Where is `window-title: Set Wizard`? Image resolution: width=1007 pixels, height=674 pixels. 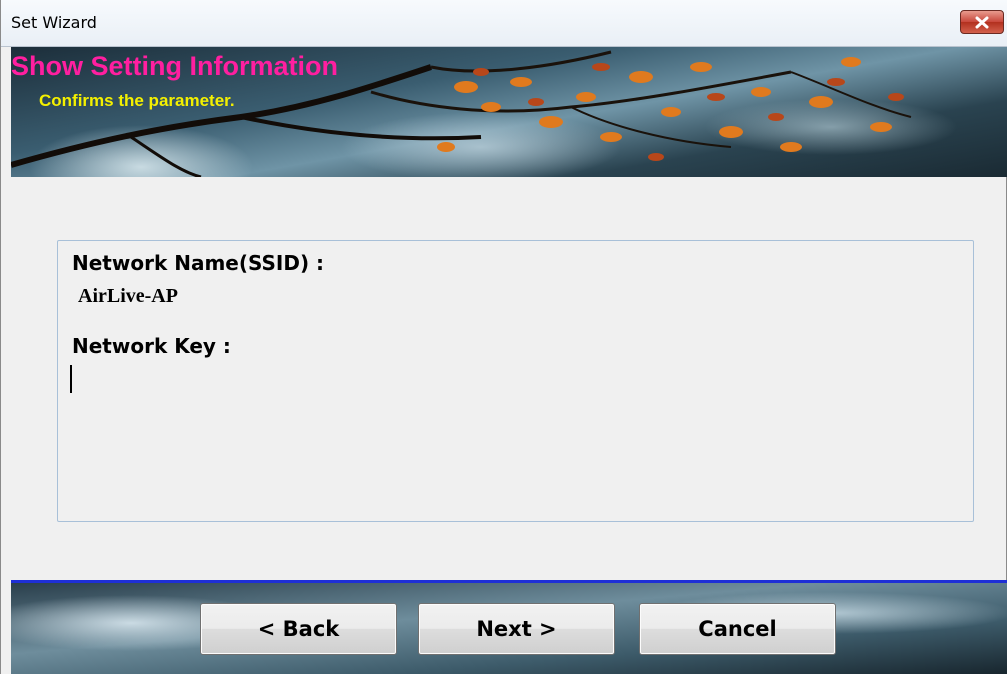
window-title: Set Wizard is located at coordinates (54, 22).